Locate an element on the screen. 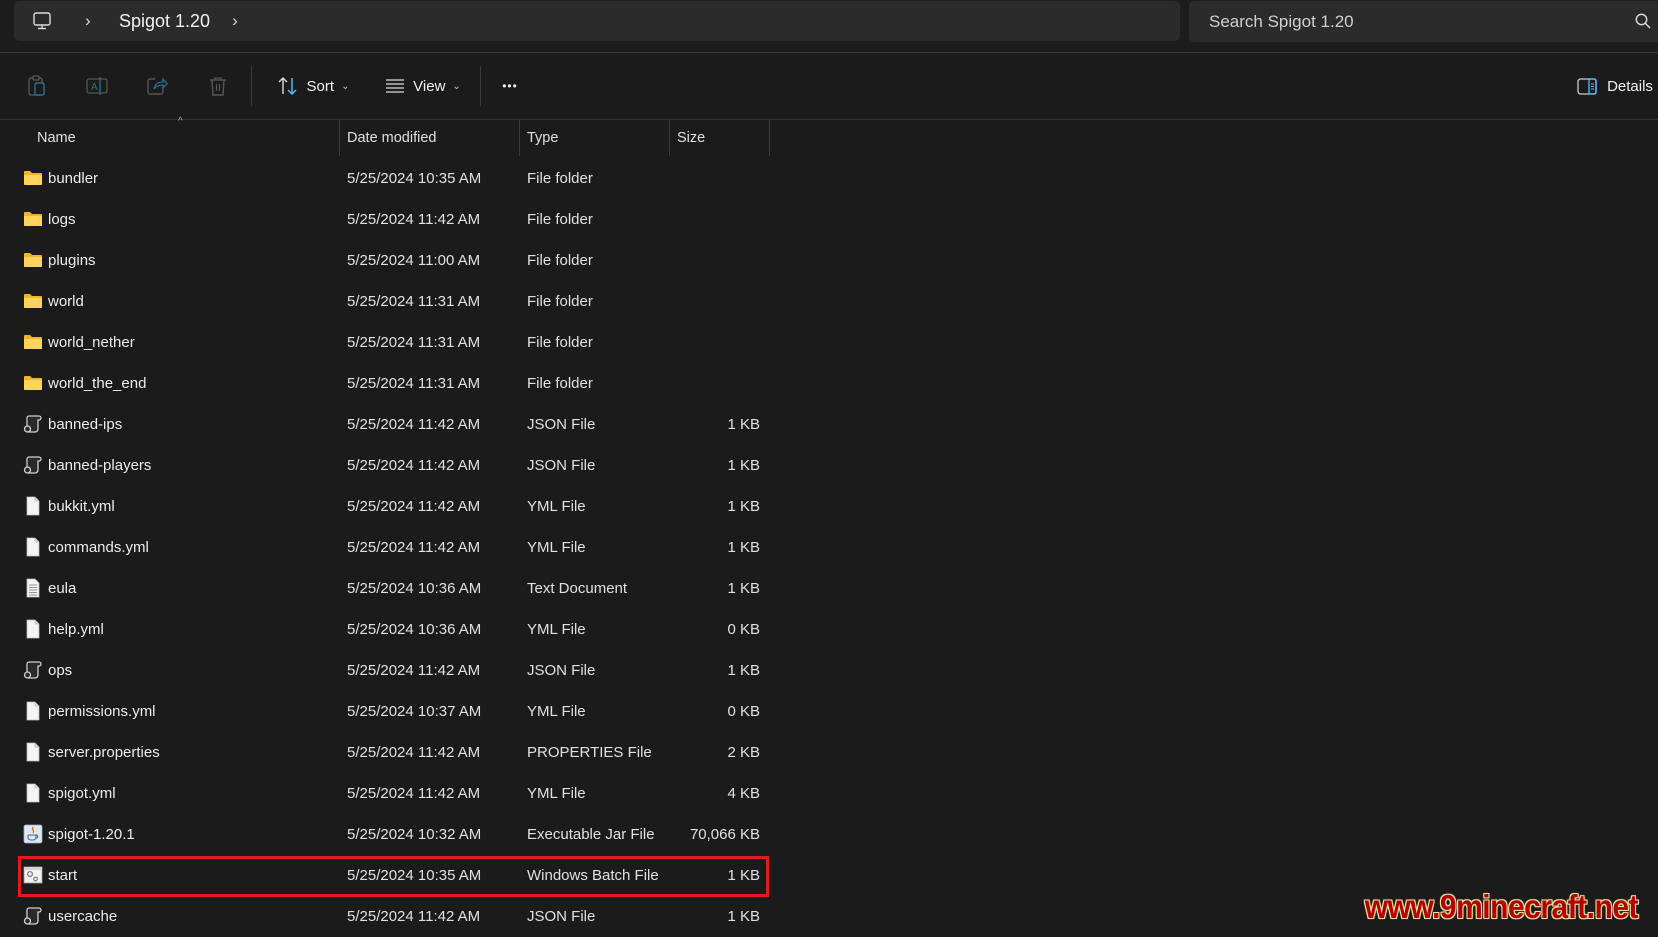  breadcrumb-spigot: Spigot 1.20 is located at coordinates (164, 21).